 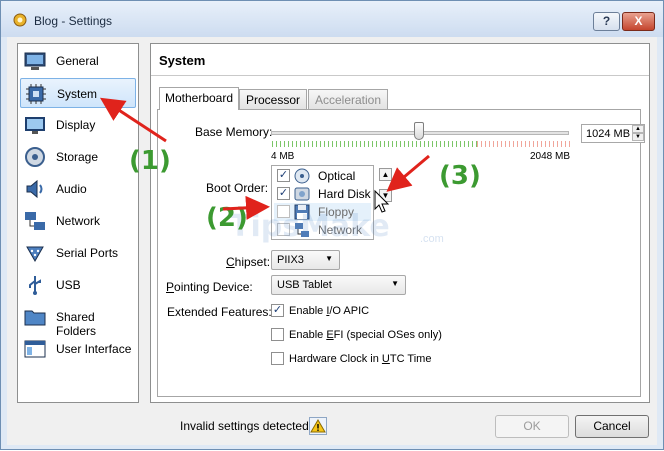 I want to click on mouse-cursor-icon, so click(x=382, y=201).